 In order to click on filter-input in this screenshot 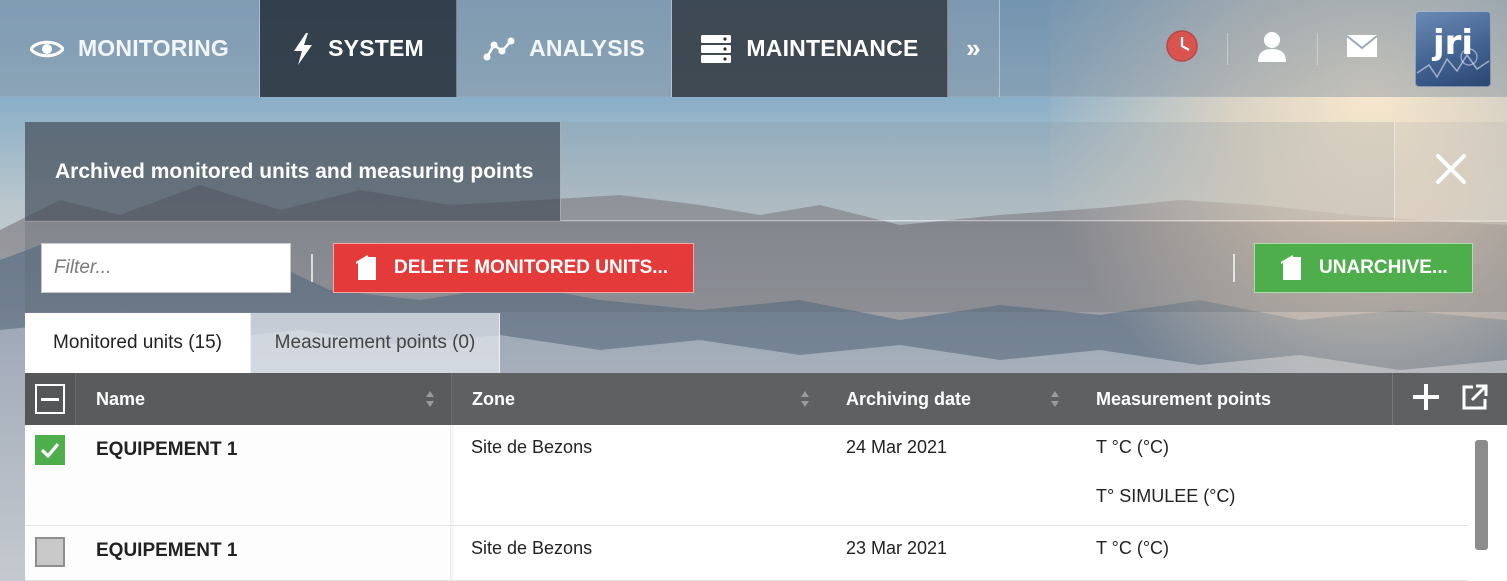, I will do `click(166, 268)`.